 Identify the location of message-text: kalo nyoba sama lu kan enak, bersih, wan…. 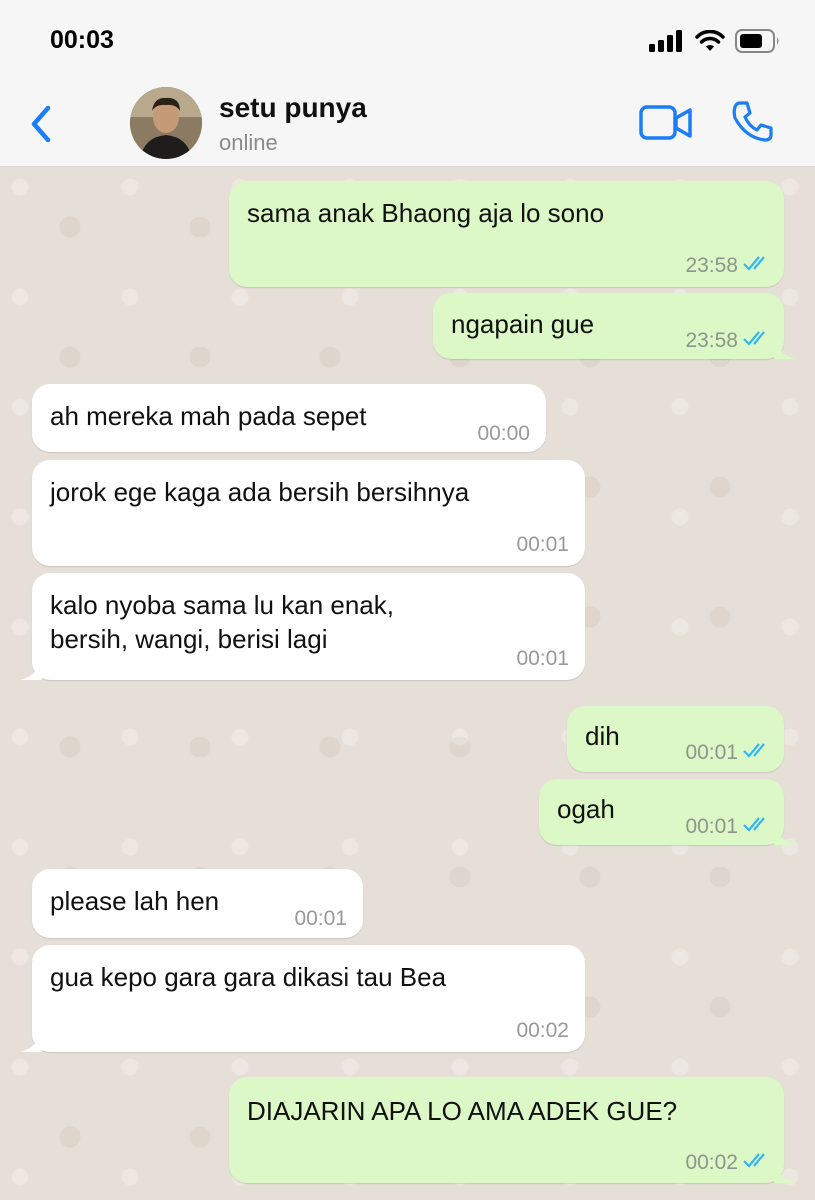
(222, 622).